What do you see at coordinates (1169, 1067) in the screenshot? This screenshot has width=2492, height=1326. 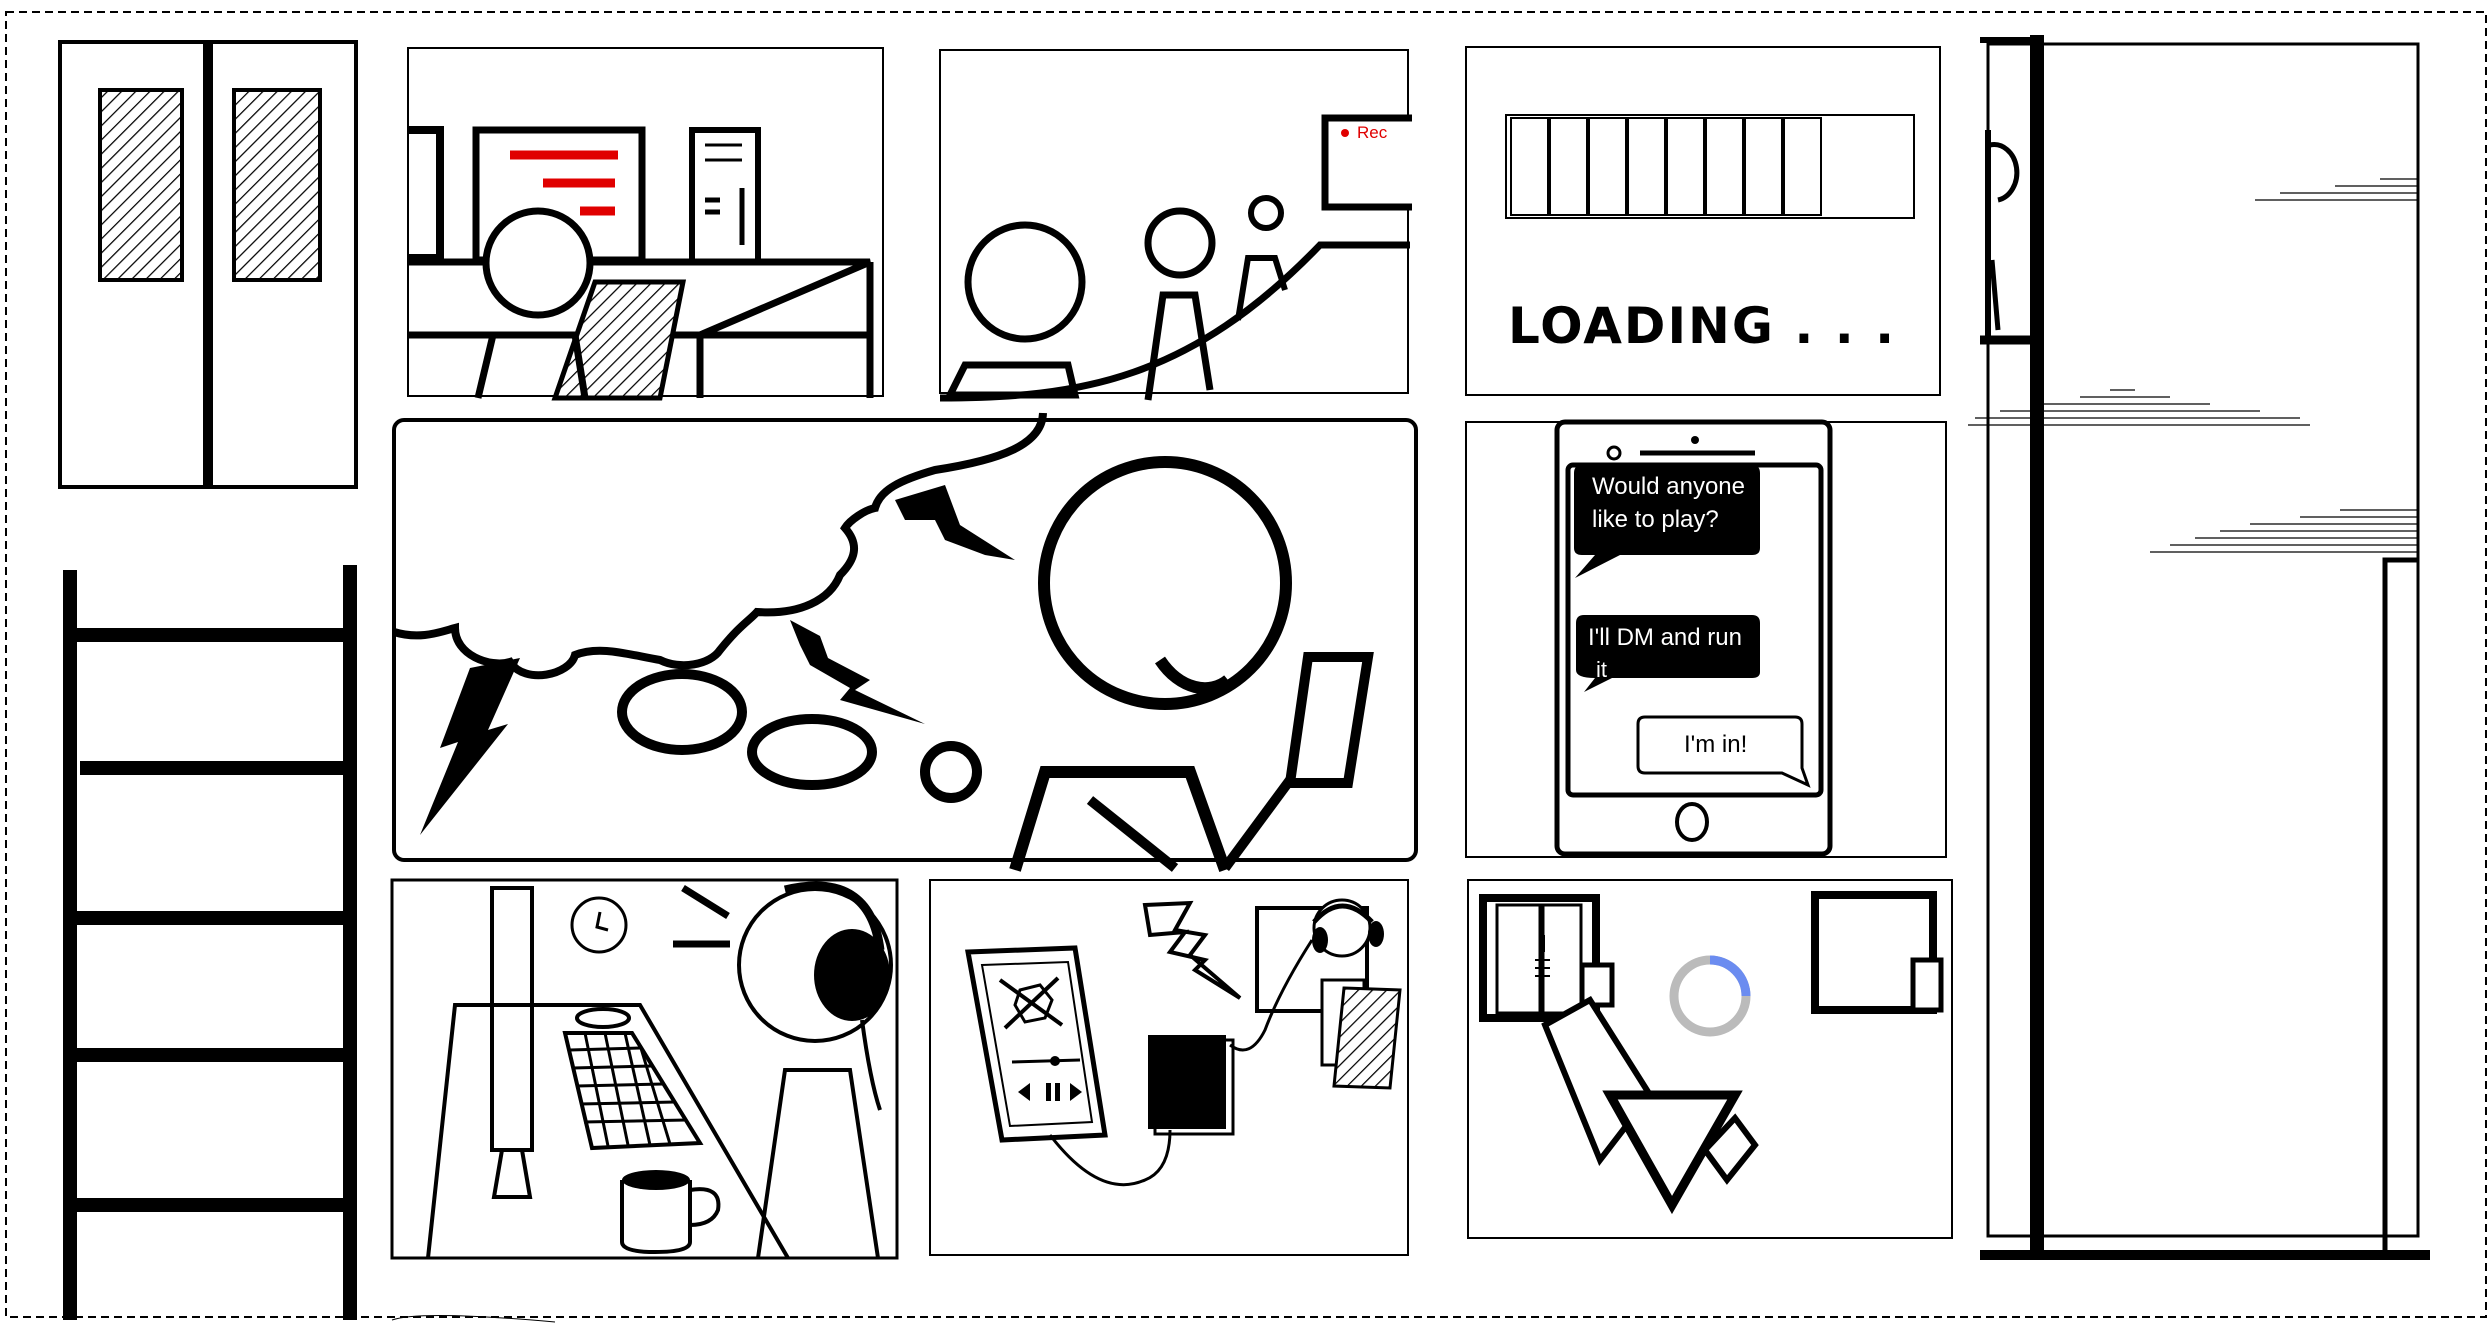 I see `panel-music` at bounding box center [1169, 1067].